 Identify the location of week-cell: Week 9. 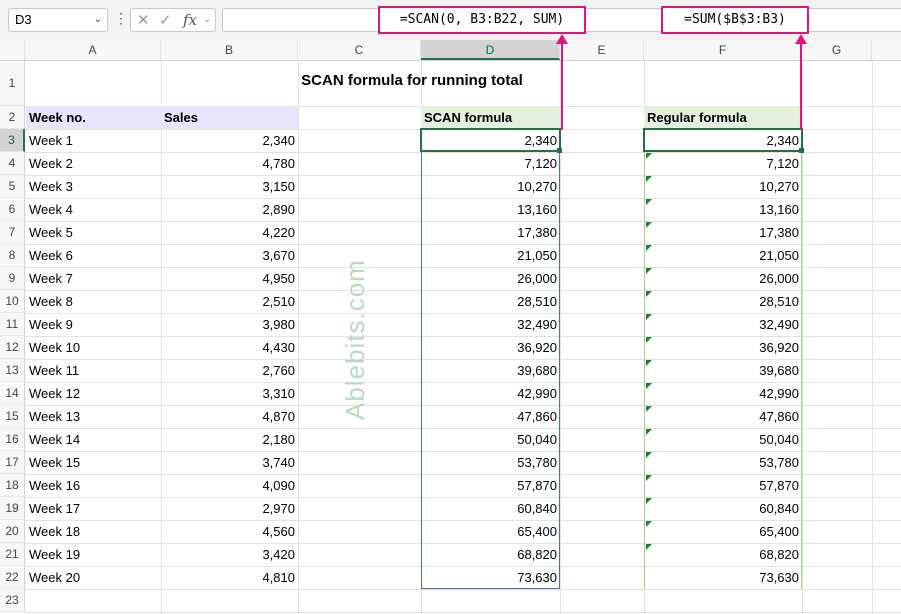
(93, 324).